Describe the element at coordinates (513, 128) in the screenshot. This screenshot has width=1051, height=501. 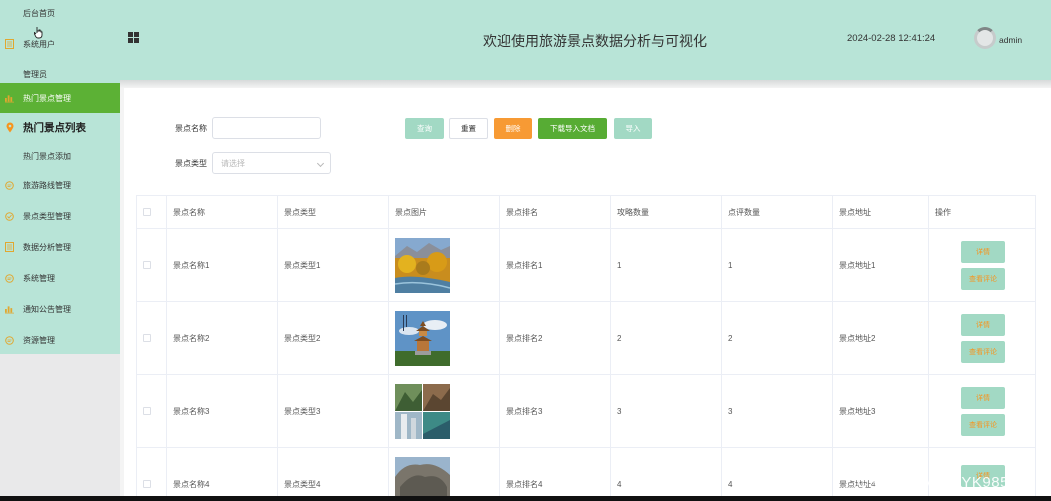
I see `delete-button: 删除` at that location.